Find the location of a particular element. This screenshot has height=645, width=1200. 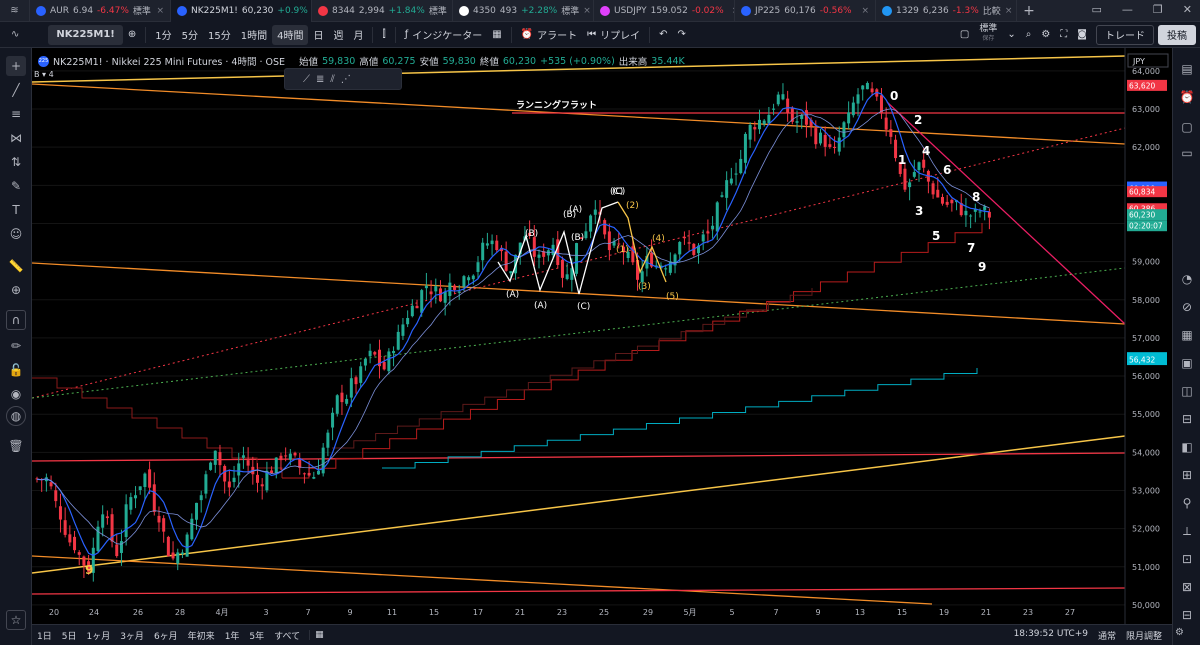

fib-icon: ≡ is located at coordinates (16, 114).